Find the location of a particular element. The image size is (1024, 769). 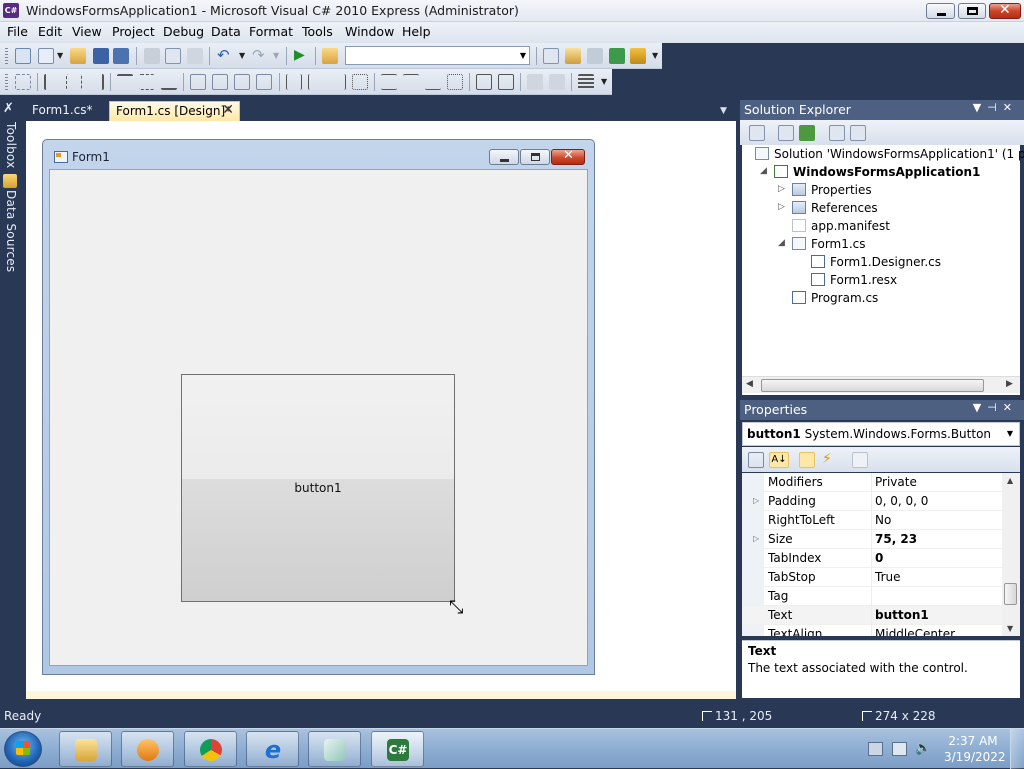

copy-icon is located at coordinates (173, 56).